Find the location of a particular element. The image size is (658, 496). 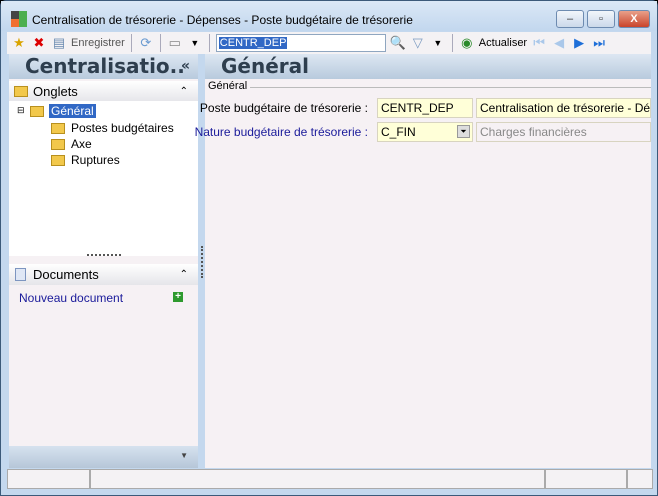

nature-code-value: C_FIN is located at coordinates (398, 132).